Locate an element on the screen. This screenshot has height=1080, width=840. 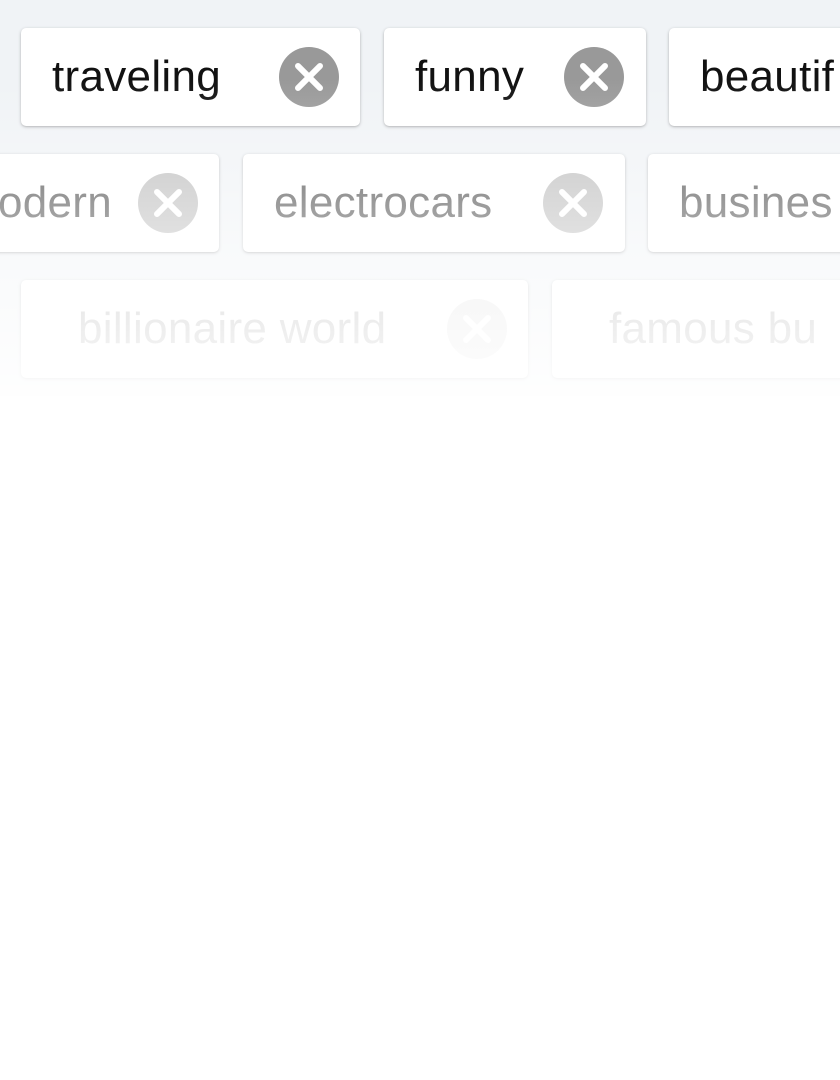
tag-label: electrocars is located at coordinates (383, 202).